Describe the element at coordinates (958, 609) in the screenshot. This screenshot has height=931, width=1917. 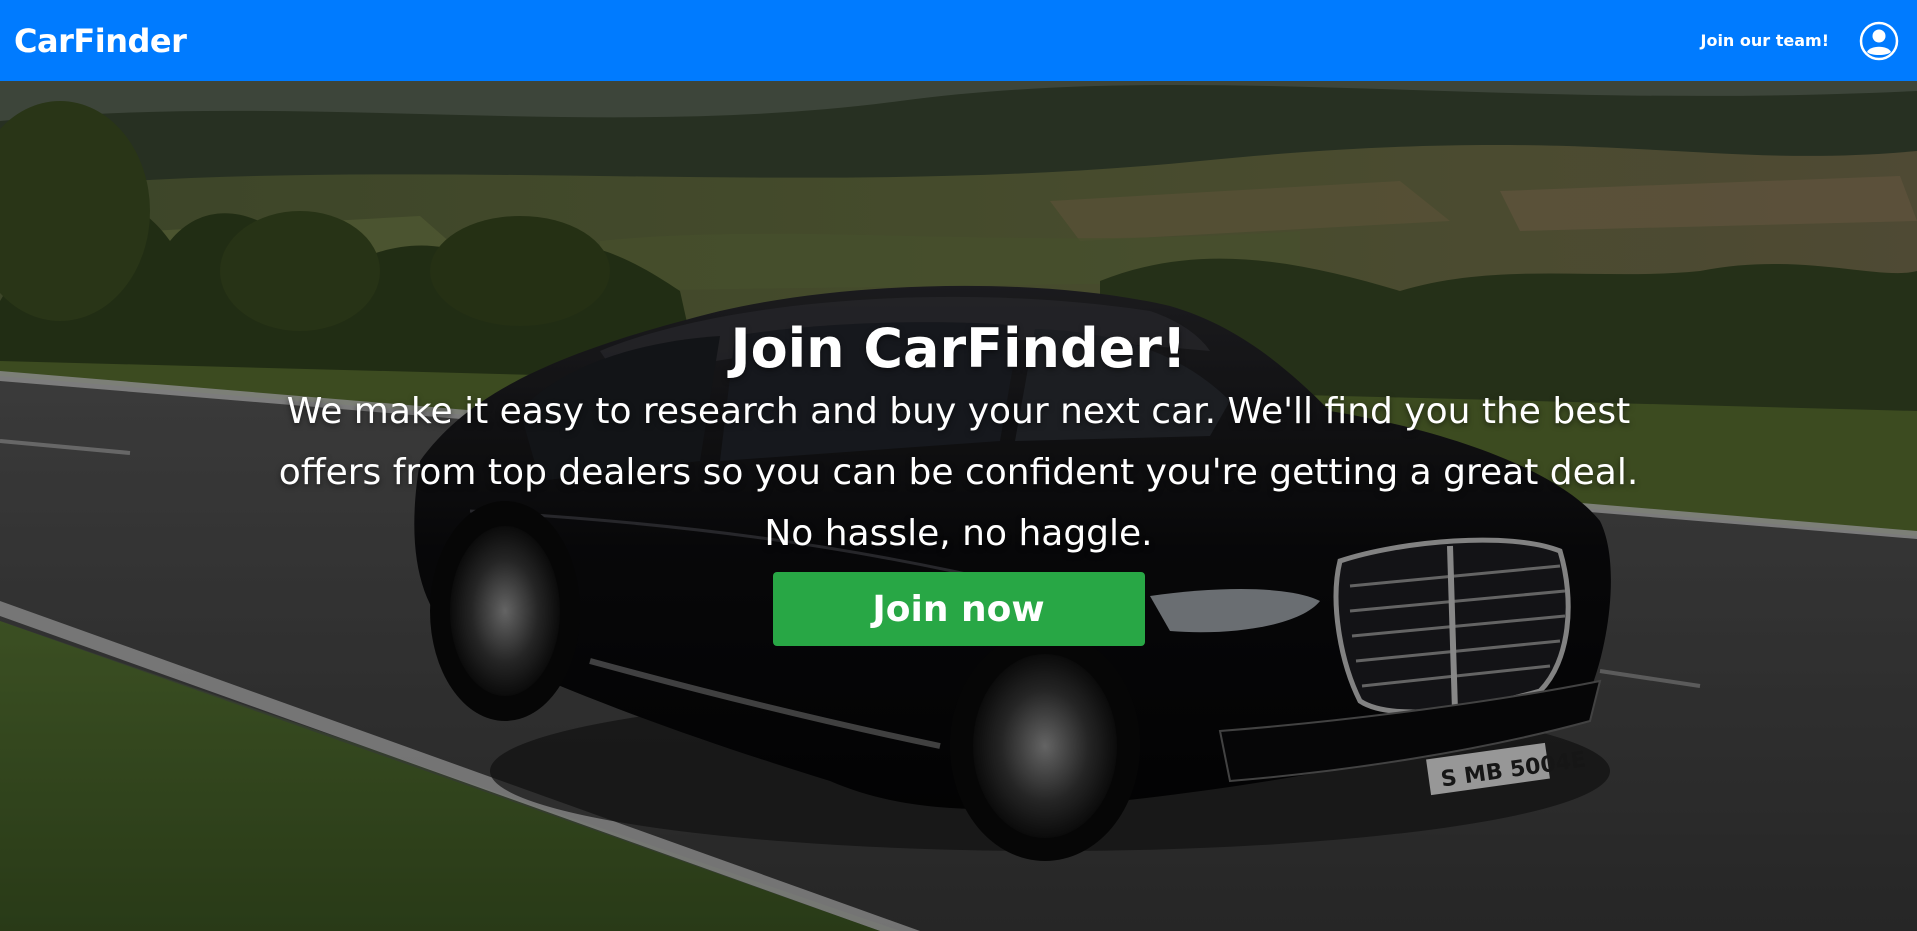
I see `join-now-button: Join now` at that location.